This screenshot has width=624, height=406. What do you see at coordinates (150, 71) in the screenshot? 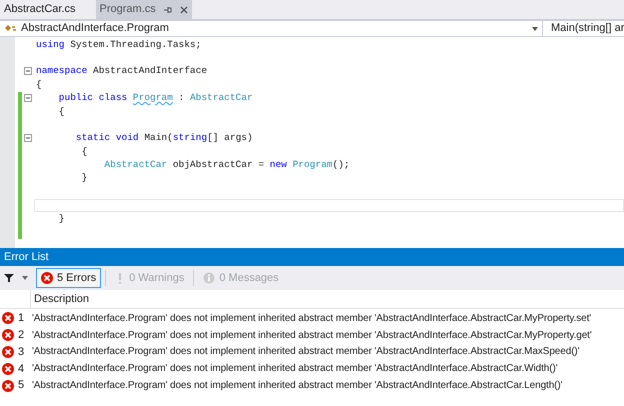
I see `code-token: AbstractAndInterface` at bounding box center [150, 71].